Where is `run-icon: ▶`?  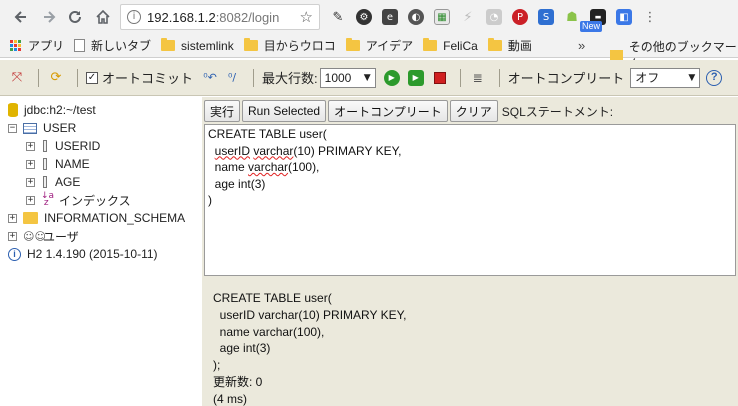 run-icon: ▶ is located at coordinates (391, 77).